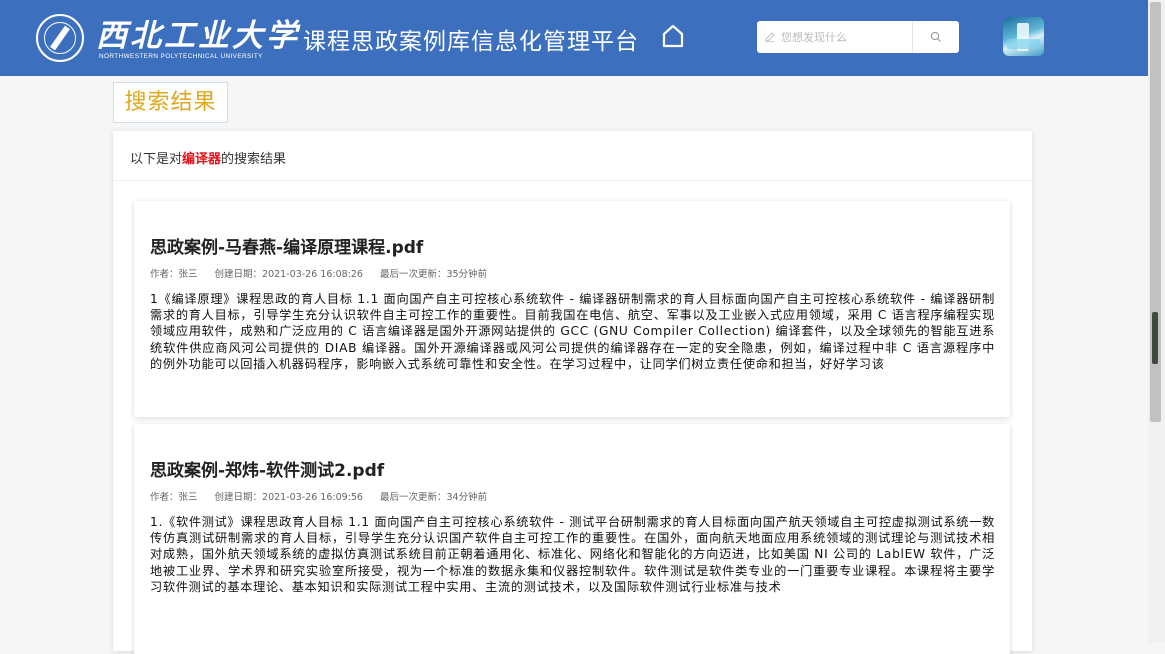 The height and width of the screenshot is (654, 1165). I want to click on search-result-summary: 以下是对编译器的搜索结果, so click(208, 157).